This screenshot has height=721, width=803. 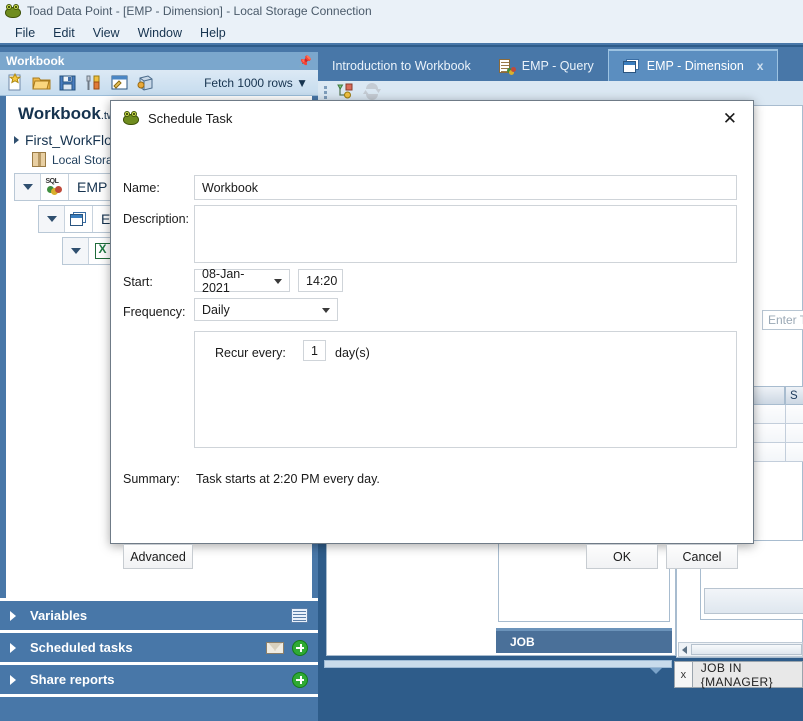 I want to click on menu-item-help: Help, so click(x=213, y=33).